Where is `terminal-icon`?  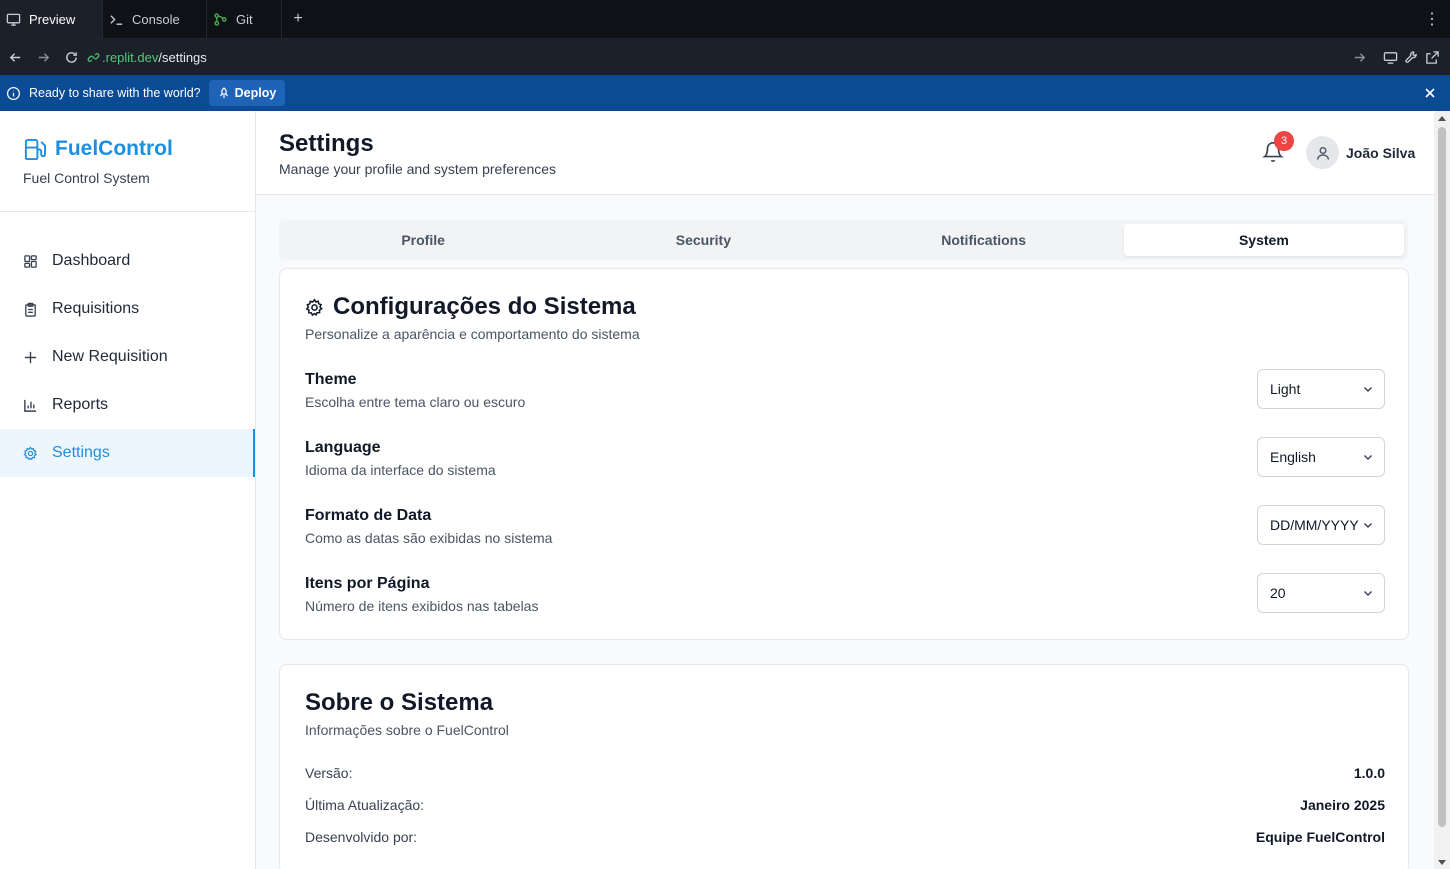 terminal-icon is located at coordinates (116, 19).